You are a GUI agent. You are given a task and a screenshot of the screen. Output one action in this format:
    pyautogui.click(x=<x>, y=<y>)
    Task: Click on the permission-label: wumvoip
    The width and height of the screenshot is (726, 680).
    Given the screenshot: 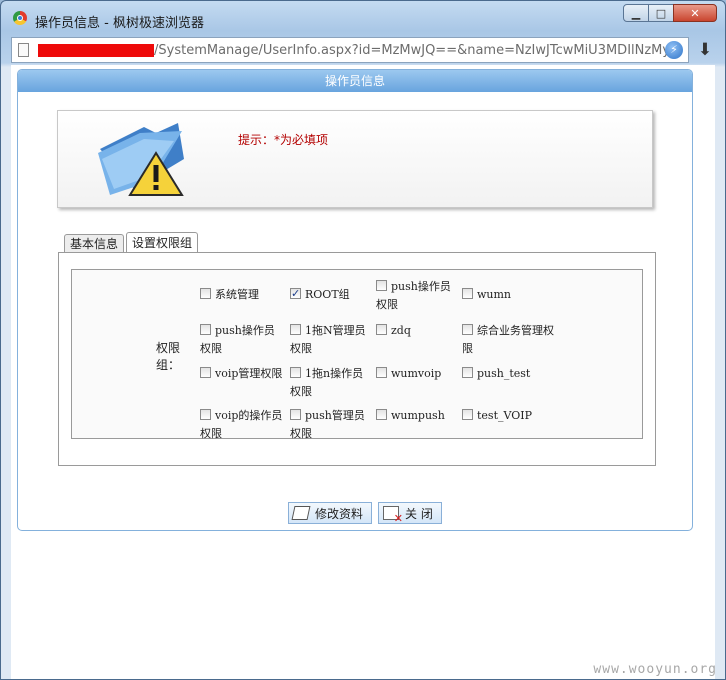 What is the action you would take?
    pyautogui.click(x=416, y=373)
    